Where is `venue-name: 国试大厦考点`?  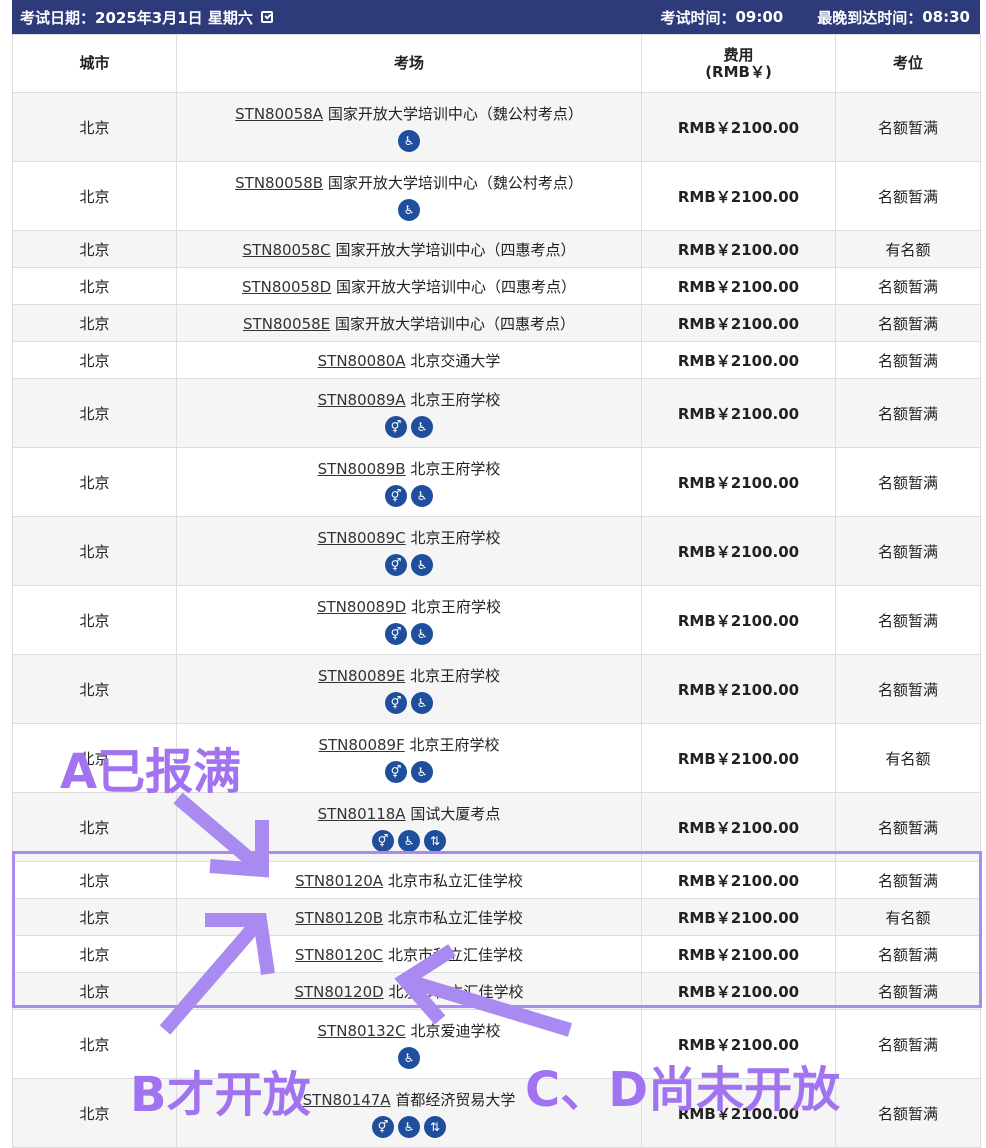 venue-name: 国试大厦考点 is located at coordinates (455, 813).